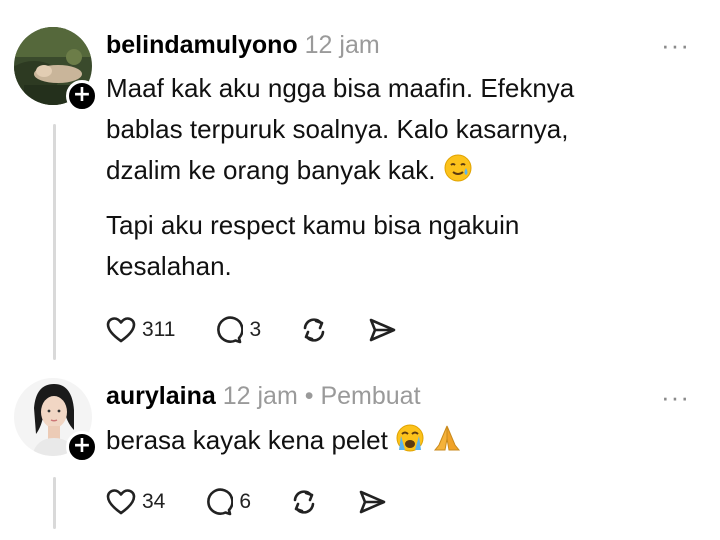  What do you see at coordinates (202, 45) in the screenshot?
I see `username: belindamulyono` at bounding box center [202, 45].